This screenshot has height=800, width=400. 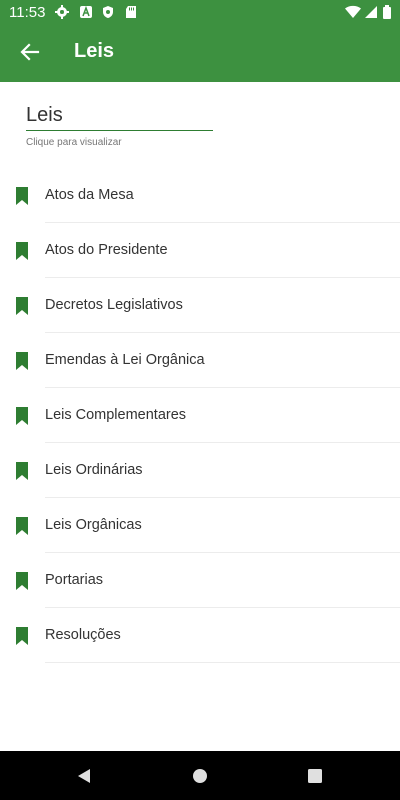 I want to click on list-item-label: Atos do Presidente, so click(x=106, y=250).